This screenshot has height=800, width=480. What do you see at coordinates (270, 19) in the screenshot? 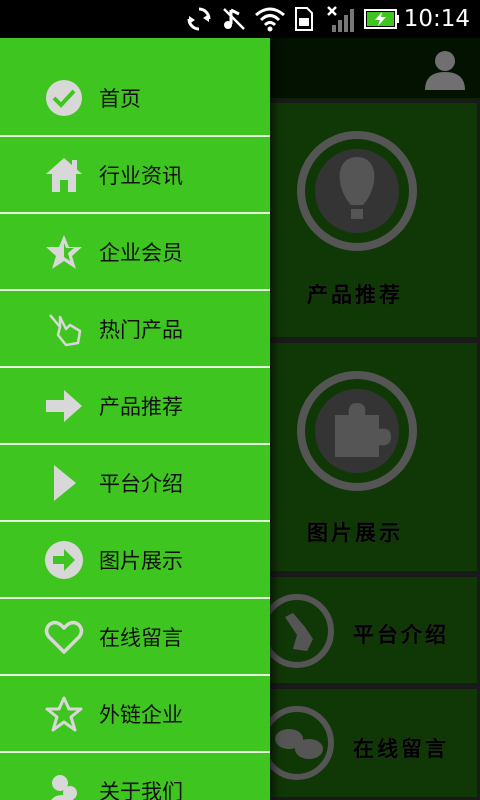
I see `wifi-icon` at bounding box center [270, 19].